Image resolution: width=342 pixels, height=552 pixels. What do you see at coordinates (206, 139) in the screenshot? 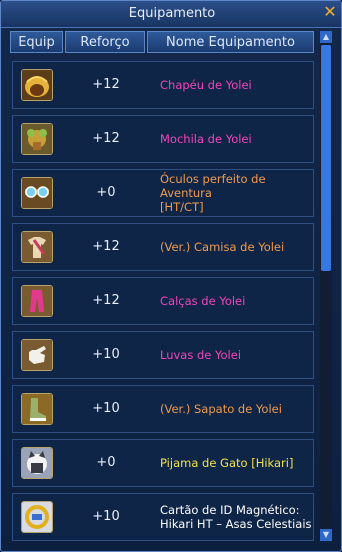
I see `item-name: Mochila de Yolei` at bounding box center [206, 139].